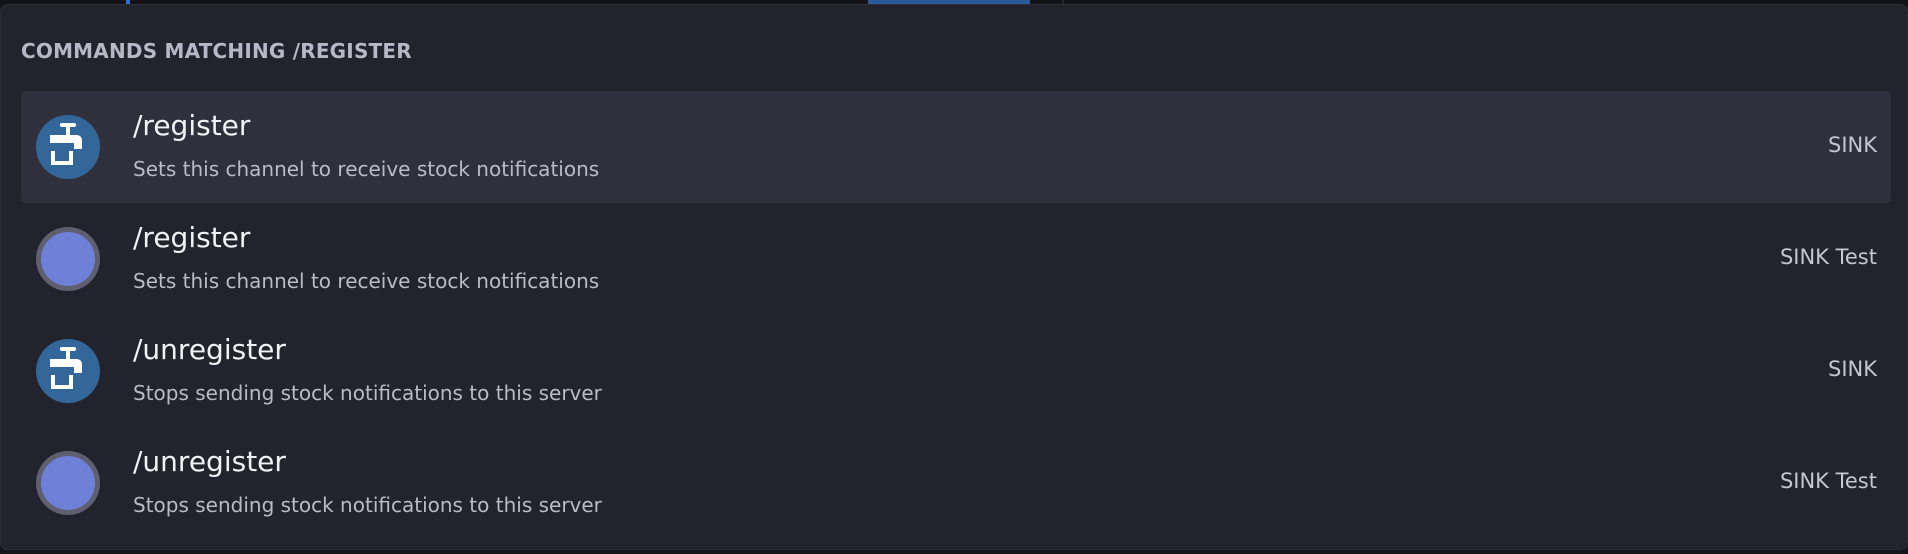 This screenshot has height=554, width=1908. Describe the element at coordinates (216, 51) in the screenshot. I see `panel-title: COMMANDS MATCHING /REGISTER` at that location.